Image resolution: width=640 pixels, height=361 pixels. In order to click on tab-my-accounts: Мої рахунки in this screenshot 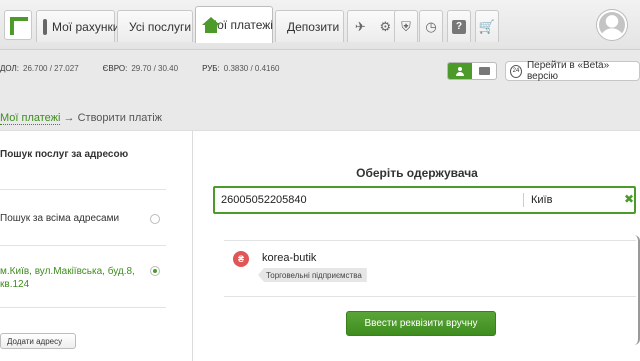, I will do `click(77, 26)`.